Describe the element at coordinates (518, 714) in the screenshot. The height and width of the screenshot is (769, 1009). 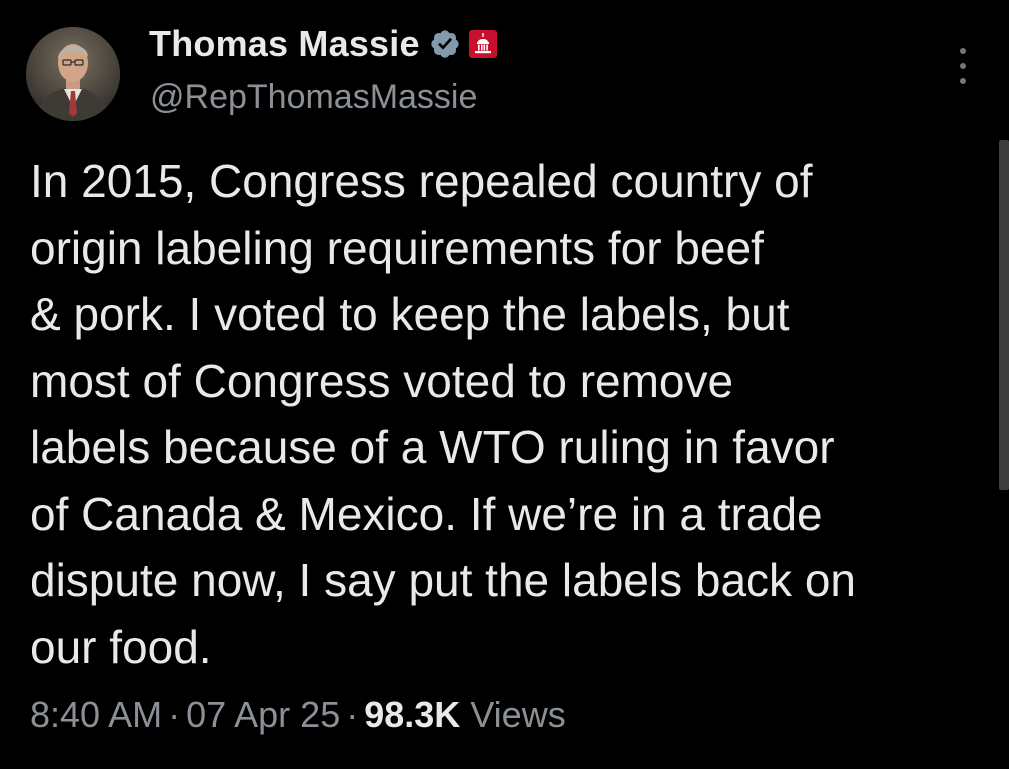
I see `views-label: Views` at that location.